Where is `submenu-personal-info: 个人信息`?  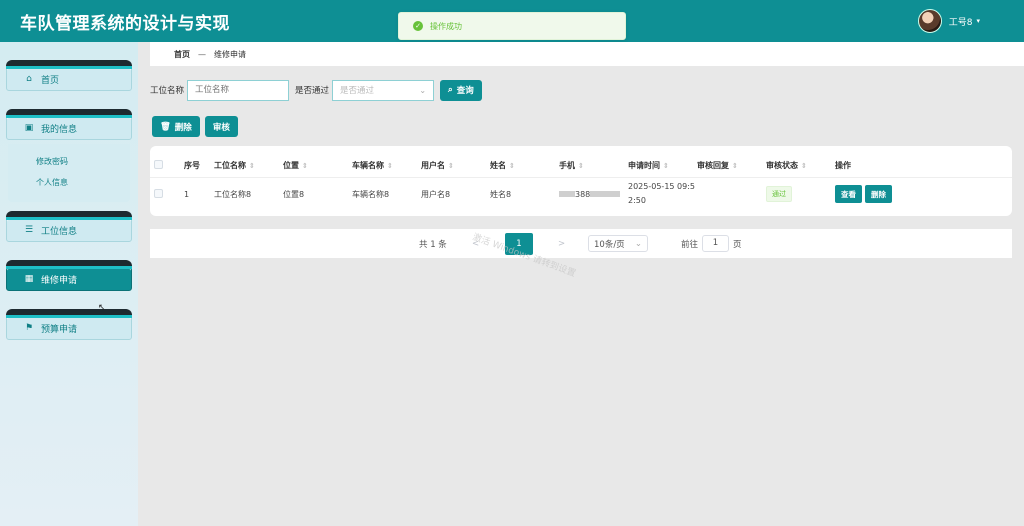
submenu-personal-info: 个人信息 is located at coordinates (69, 182).